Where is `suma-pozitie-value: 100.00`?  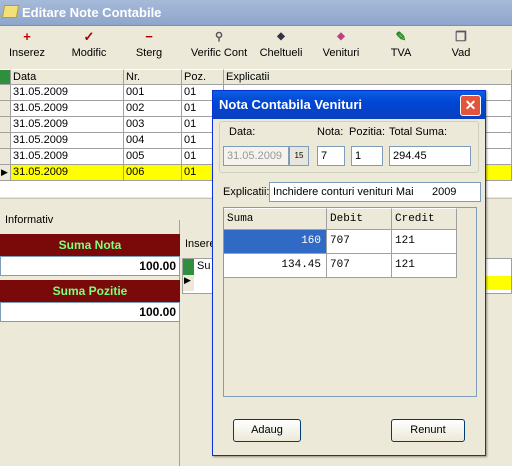
suma-pozitie-value: 100.00 is located at coordinates (90, 312).